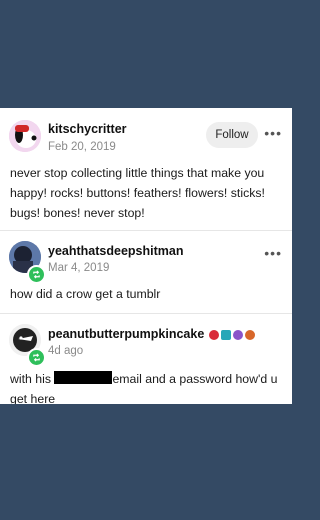 The height and width of the screenshot is (520, 320). I want to click on cookie-badge-icon, so click(250, 335).